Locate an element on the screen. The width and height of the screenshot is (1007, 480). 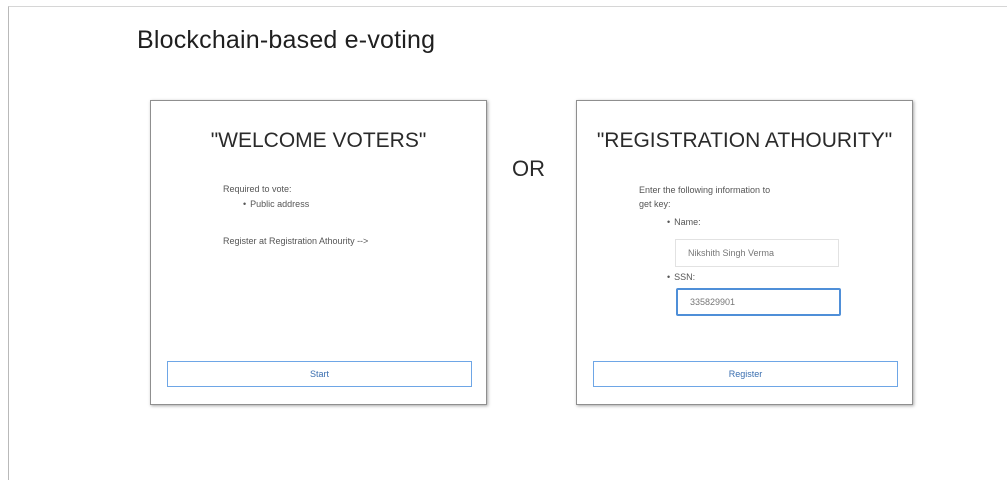
registration-card-title: "REGISTRATION ATHOURITY" is located at coordinates (744, 140).